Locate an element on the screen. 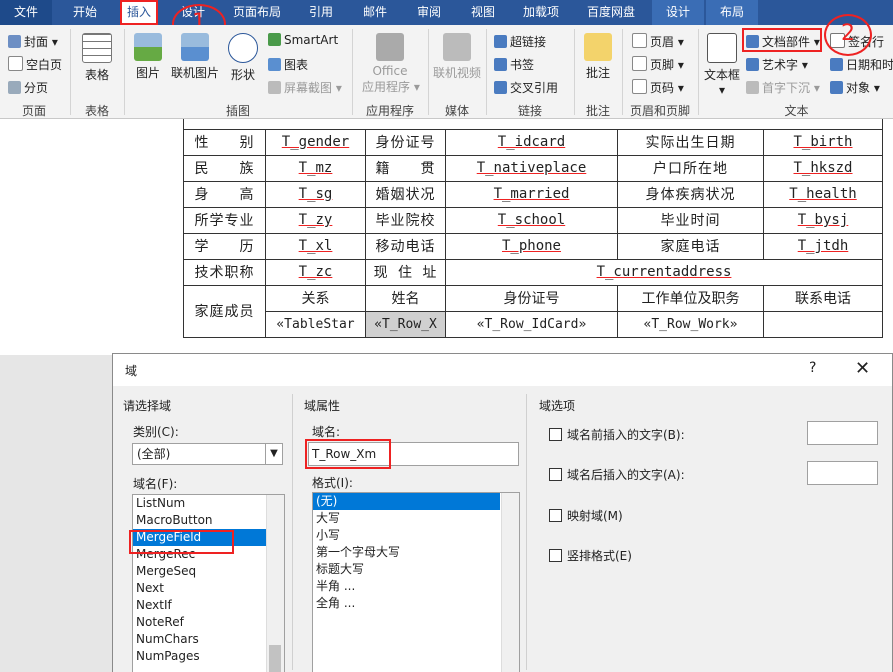  field-name-item: NumChars is located at coordinates (208, 639).